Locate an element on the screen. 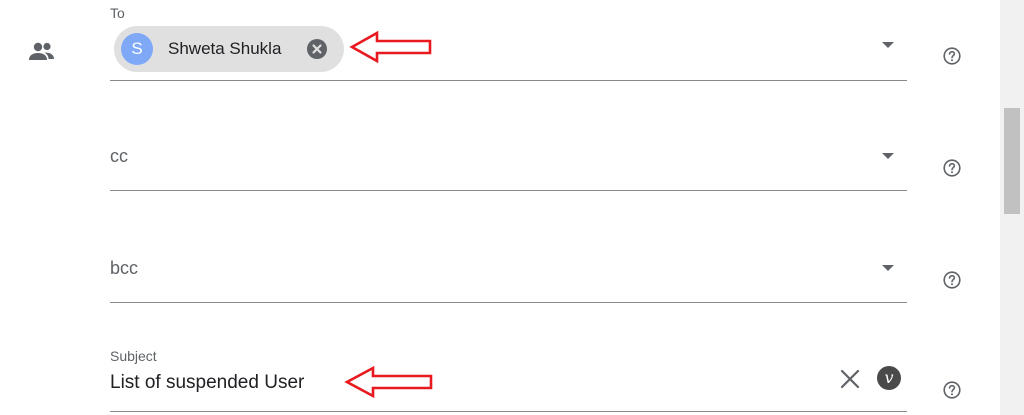 This screenshot has width=1024, height=415. recipient-chip: S Shweta Shukla is located at coordinates (229, 49).